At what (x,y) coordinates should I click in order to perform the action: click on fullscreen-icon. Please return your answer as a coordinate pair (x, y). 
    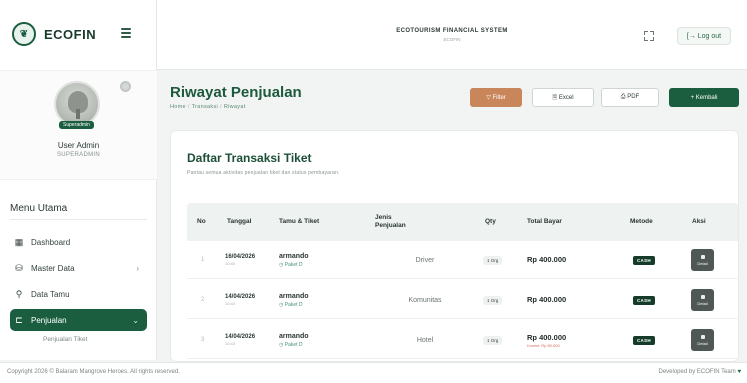
    Looking at the image, I should click on (649, 36).